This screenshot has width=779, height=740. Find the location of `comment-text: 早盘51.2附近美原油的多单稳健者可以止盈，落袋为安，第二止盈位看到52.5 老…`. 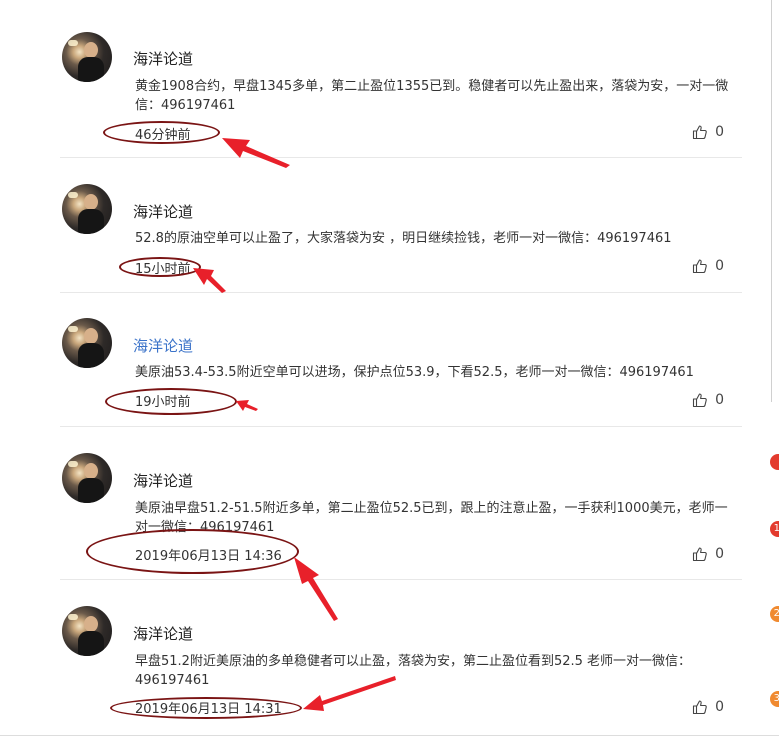

comment-text: 早盘51.2附近美原油的多单稳健者可以止盈，落袋为安，第二止盈位看到52.5 老… is located at coordinates (413, 671).